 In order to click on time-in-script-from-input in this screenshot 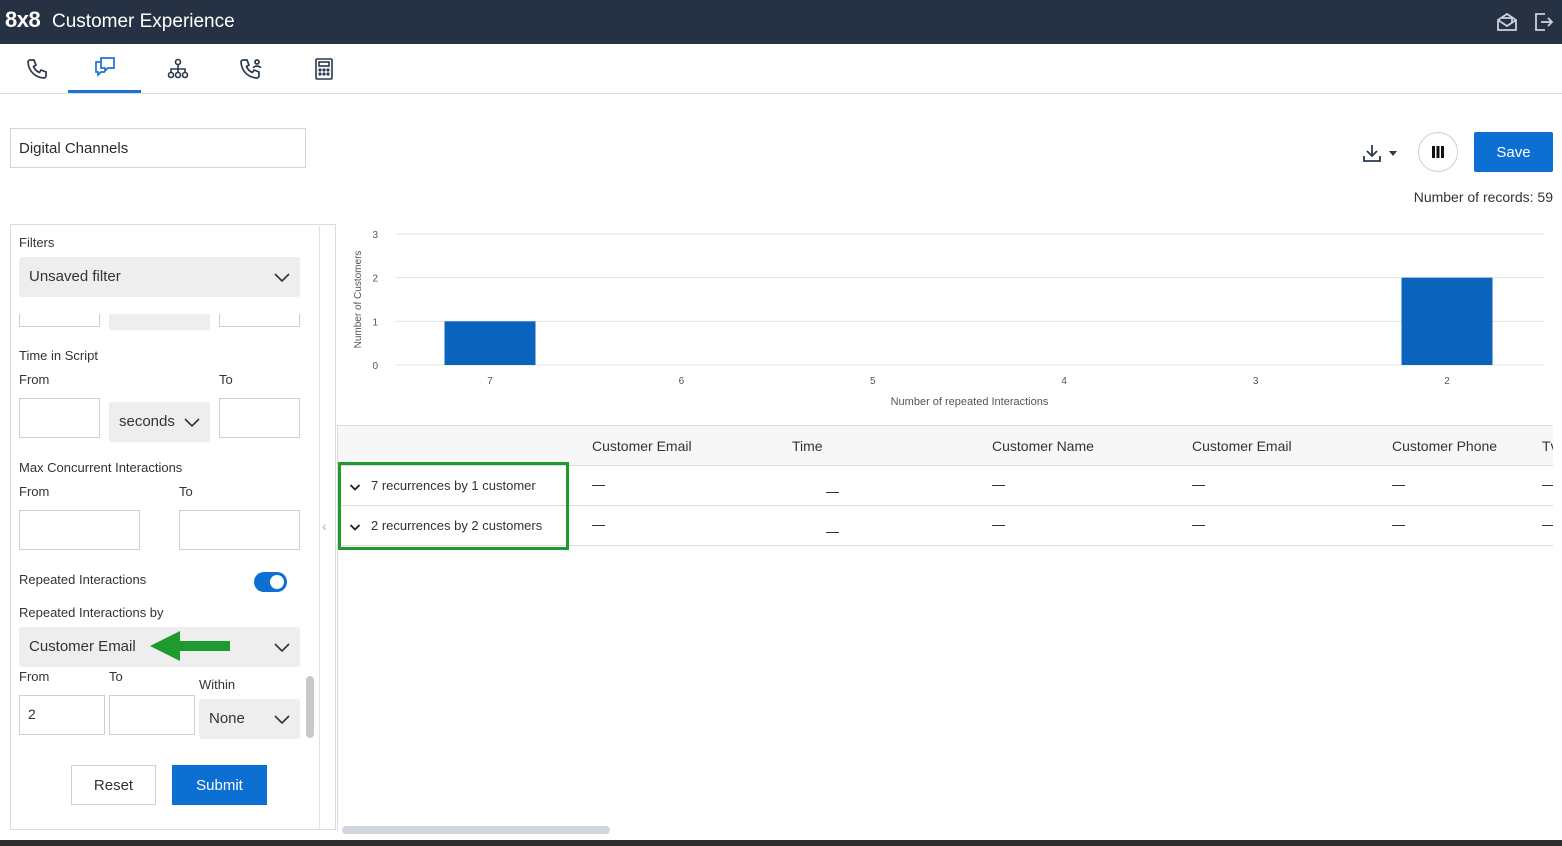, I will do `click(59, 418)`.